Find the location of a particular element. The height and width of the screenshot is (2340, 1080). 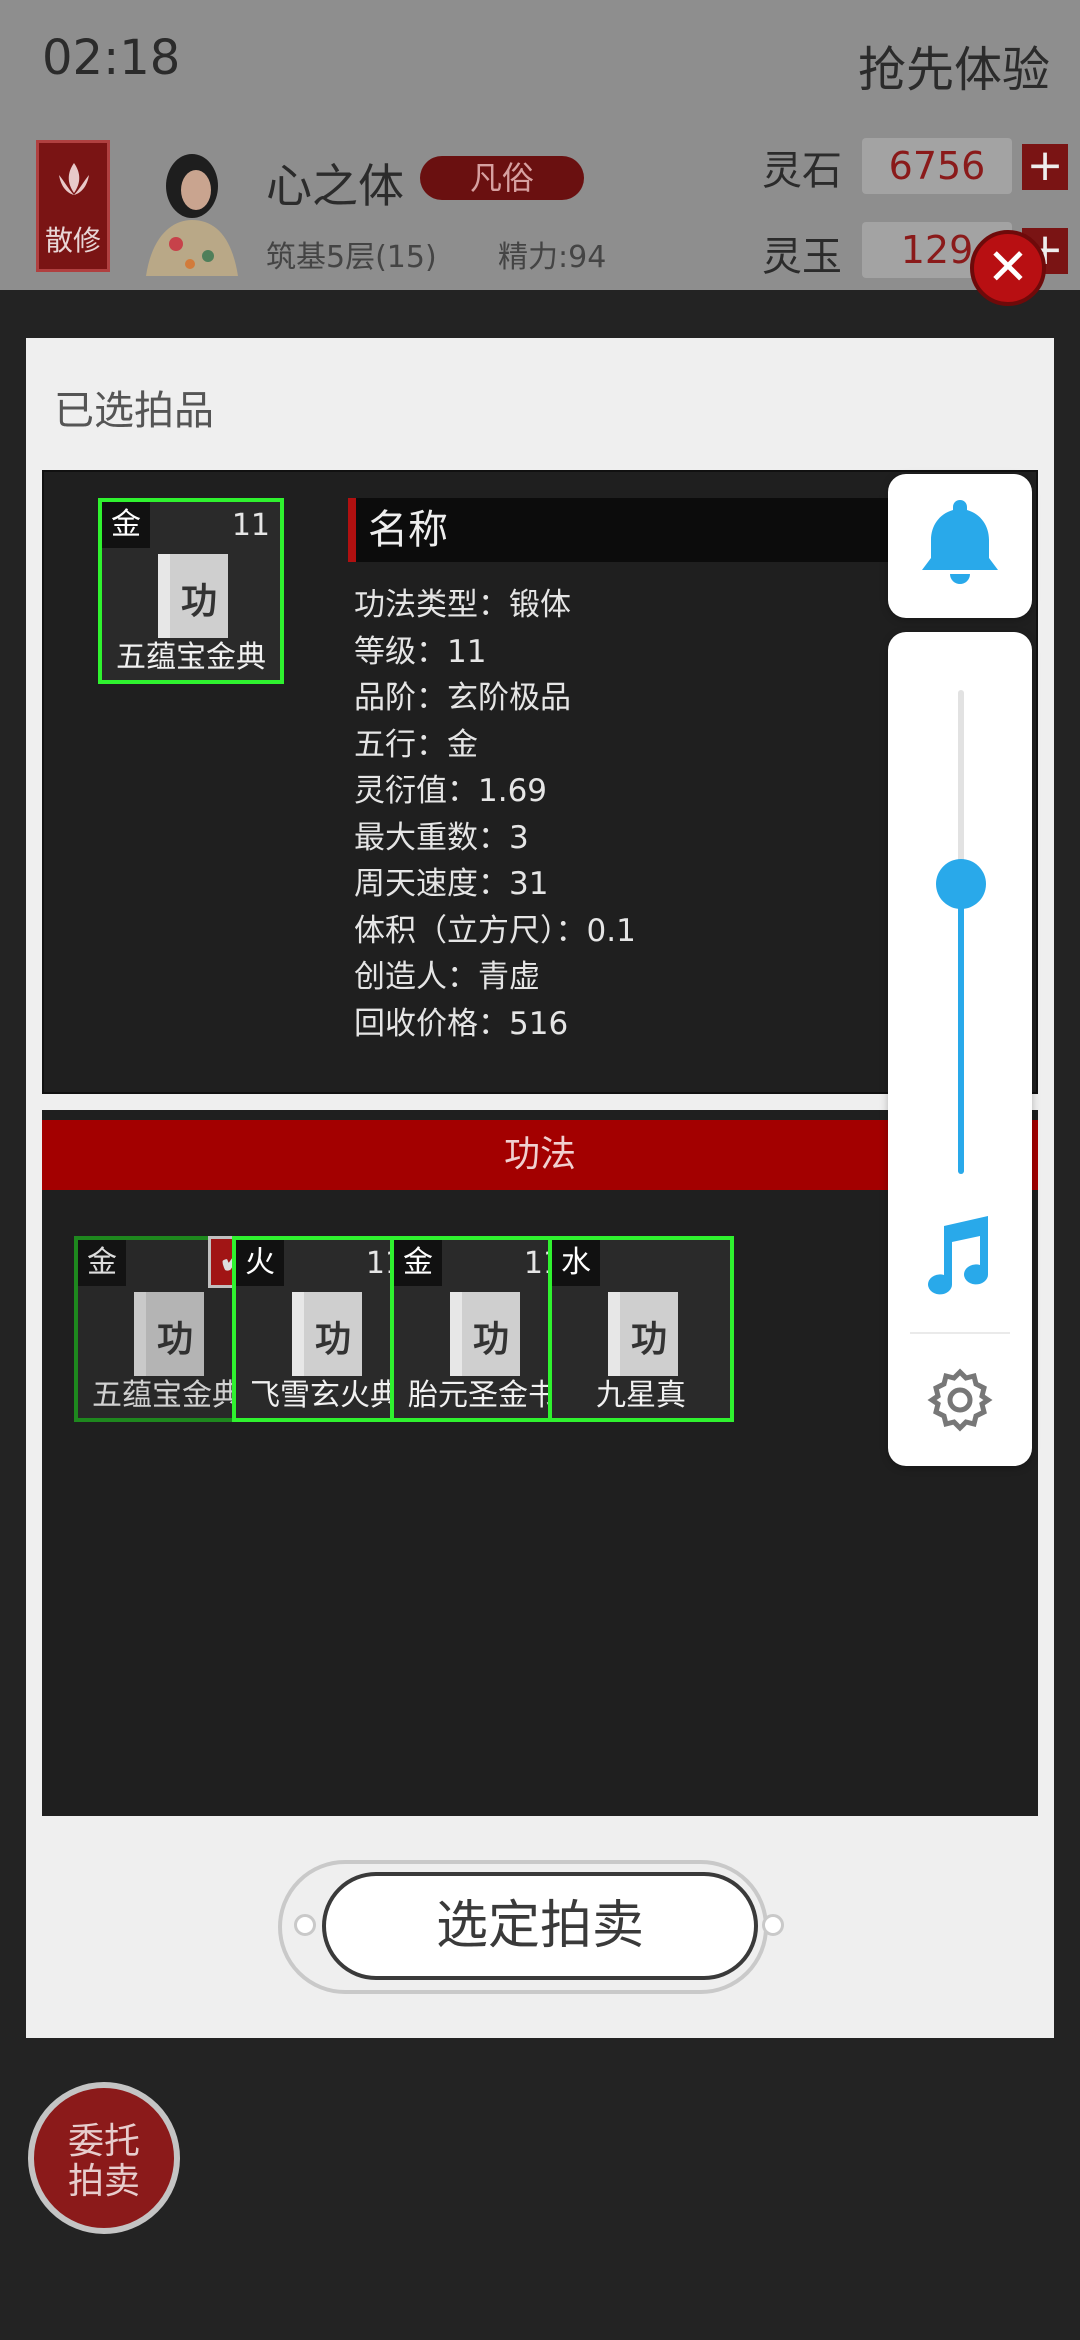

volume-panel is located at coordinates (960, 1049).